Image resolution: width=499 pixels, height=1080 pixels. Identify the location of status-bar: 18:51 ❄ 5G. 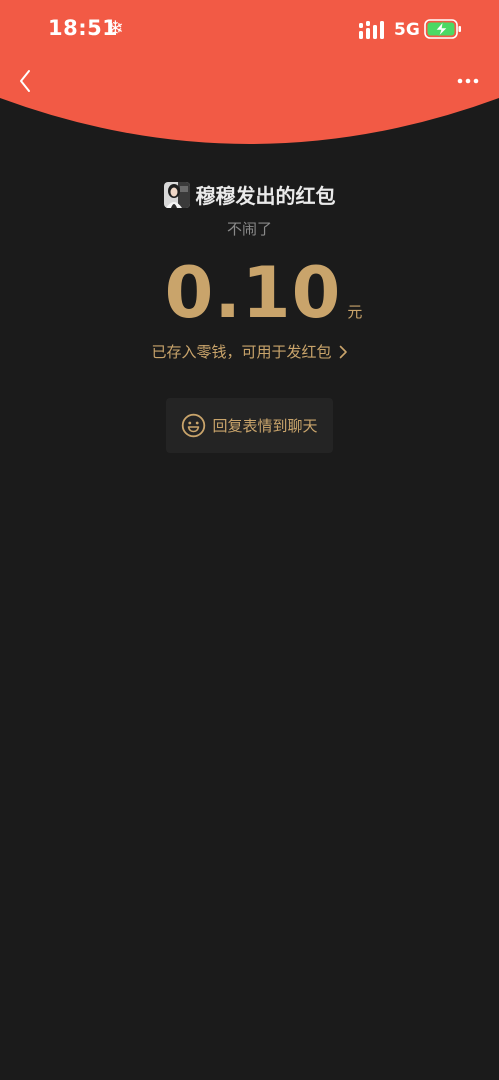
(249, 30).